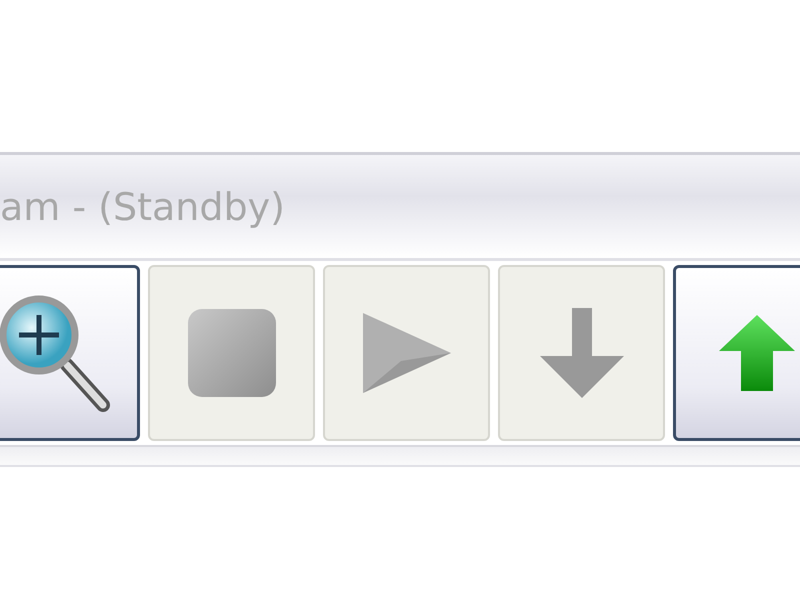 This screenshot has width=800, height=600. Describe the element at coordinates (142, 206) in the screenshot. I see `window-title: am - (Standby)` at that location.